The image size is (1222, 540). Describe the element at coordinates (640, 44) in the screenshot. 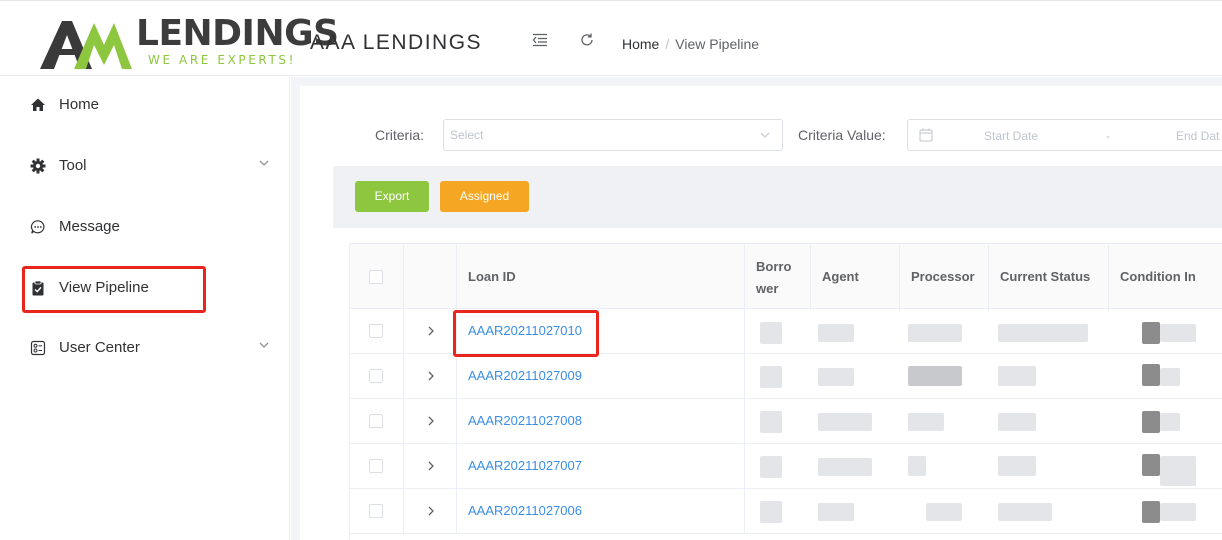

I see `breadcrumb-home: Home` at that location.